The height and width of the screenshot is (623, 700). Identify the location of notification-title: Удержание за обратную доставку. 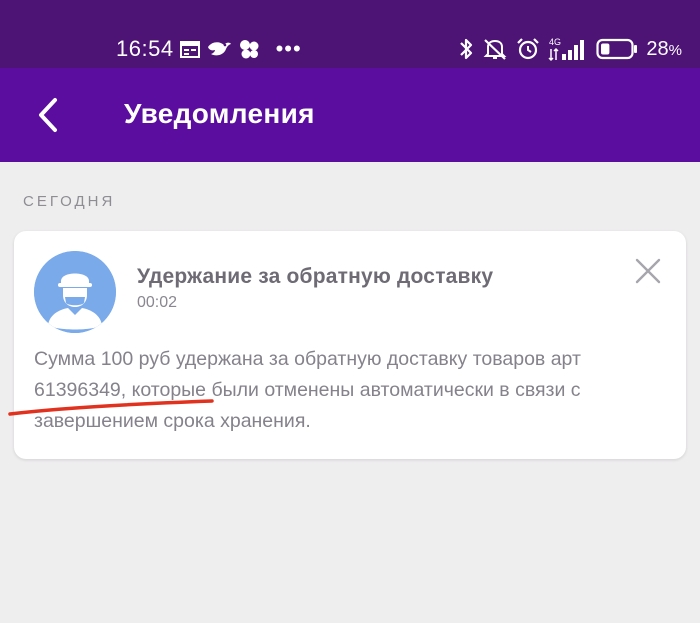
(315, 276).